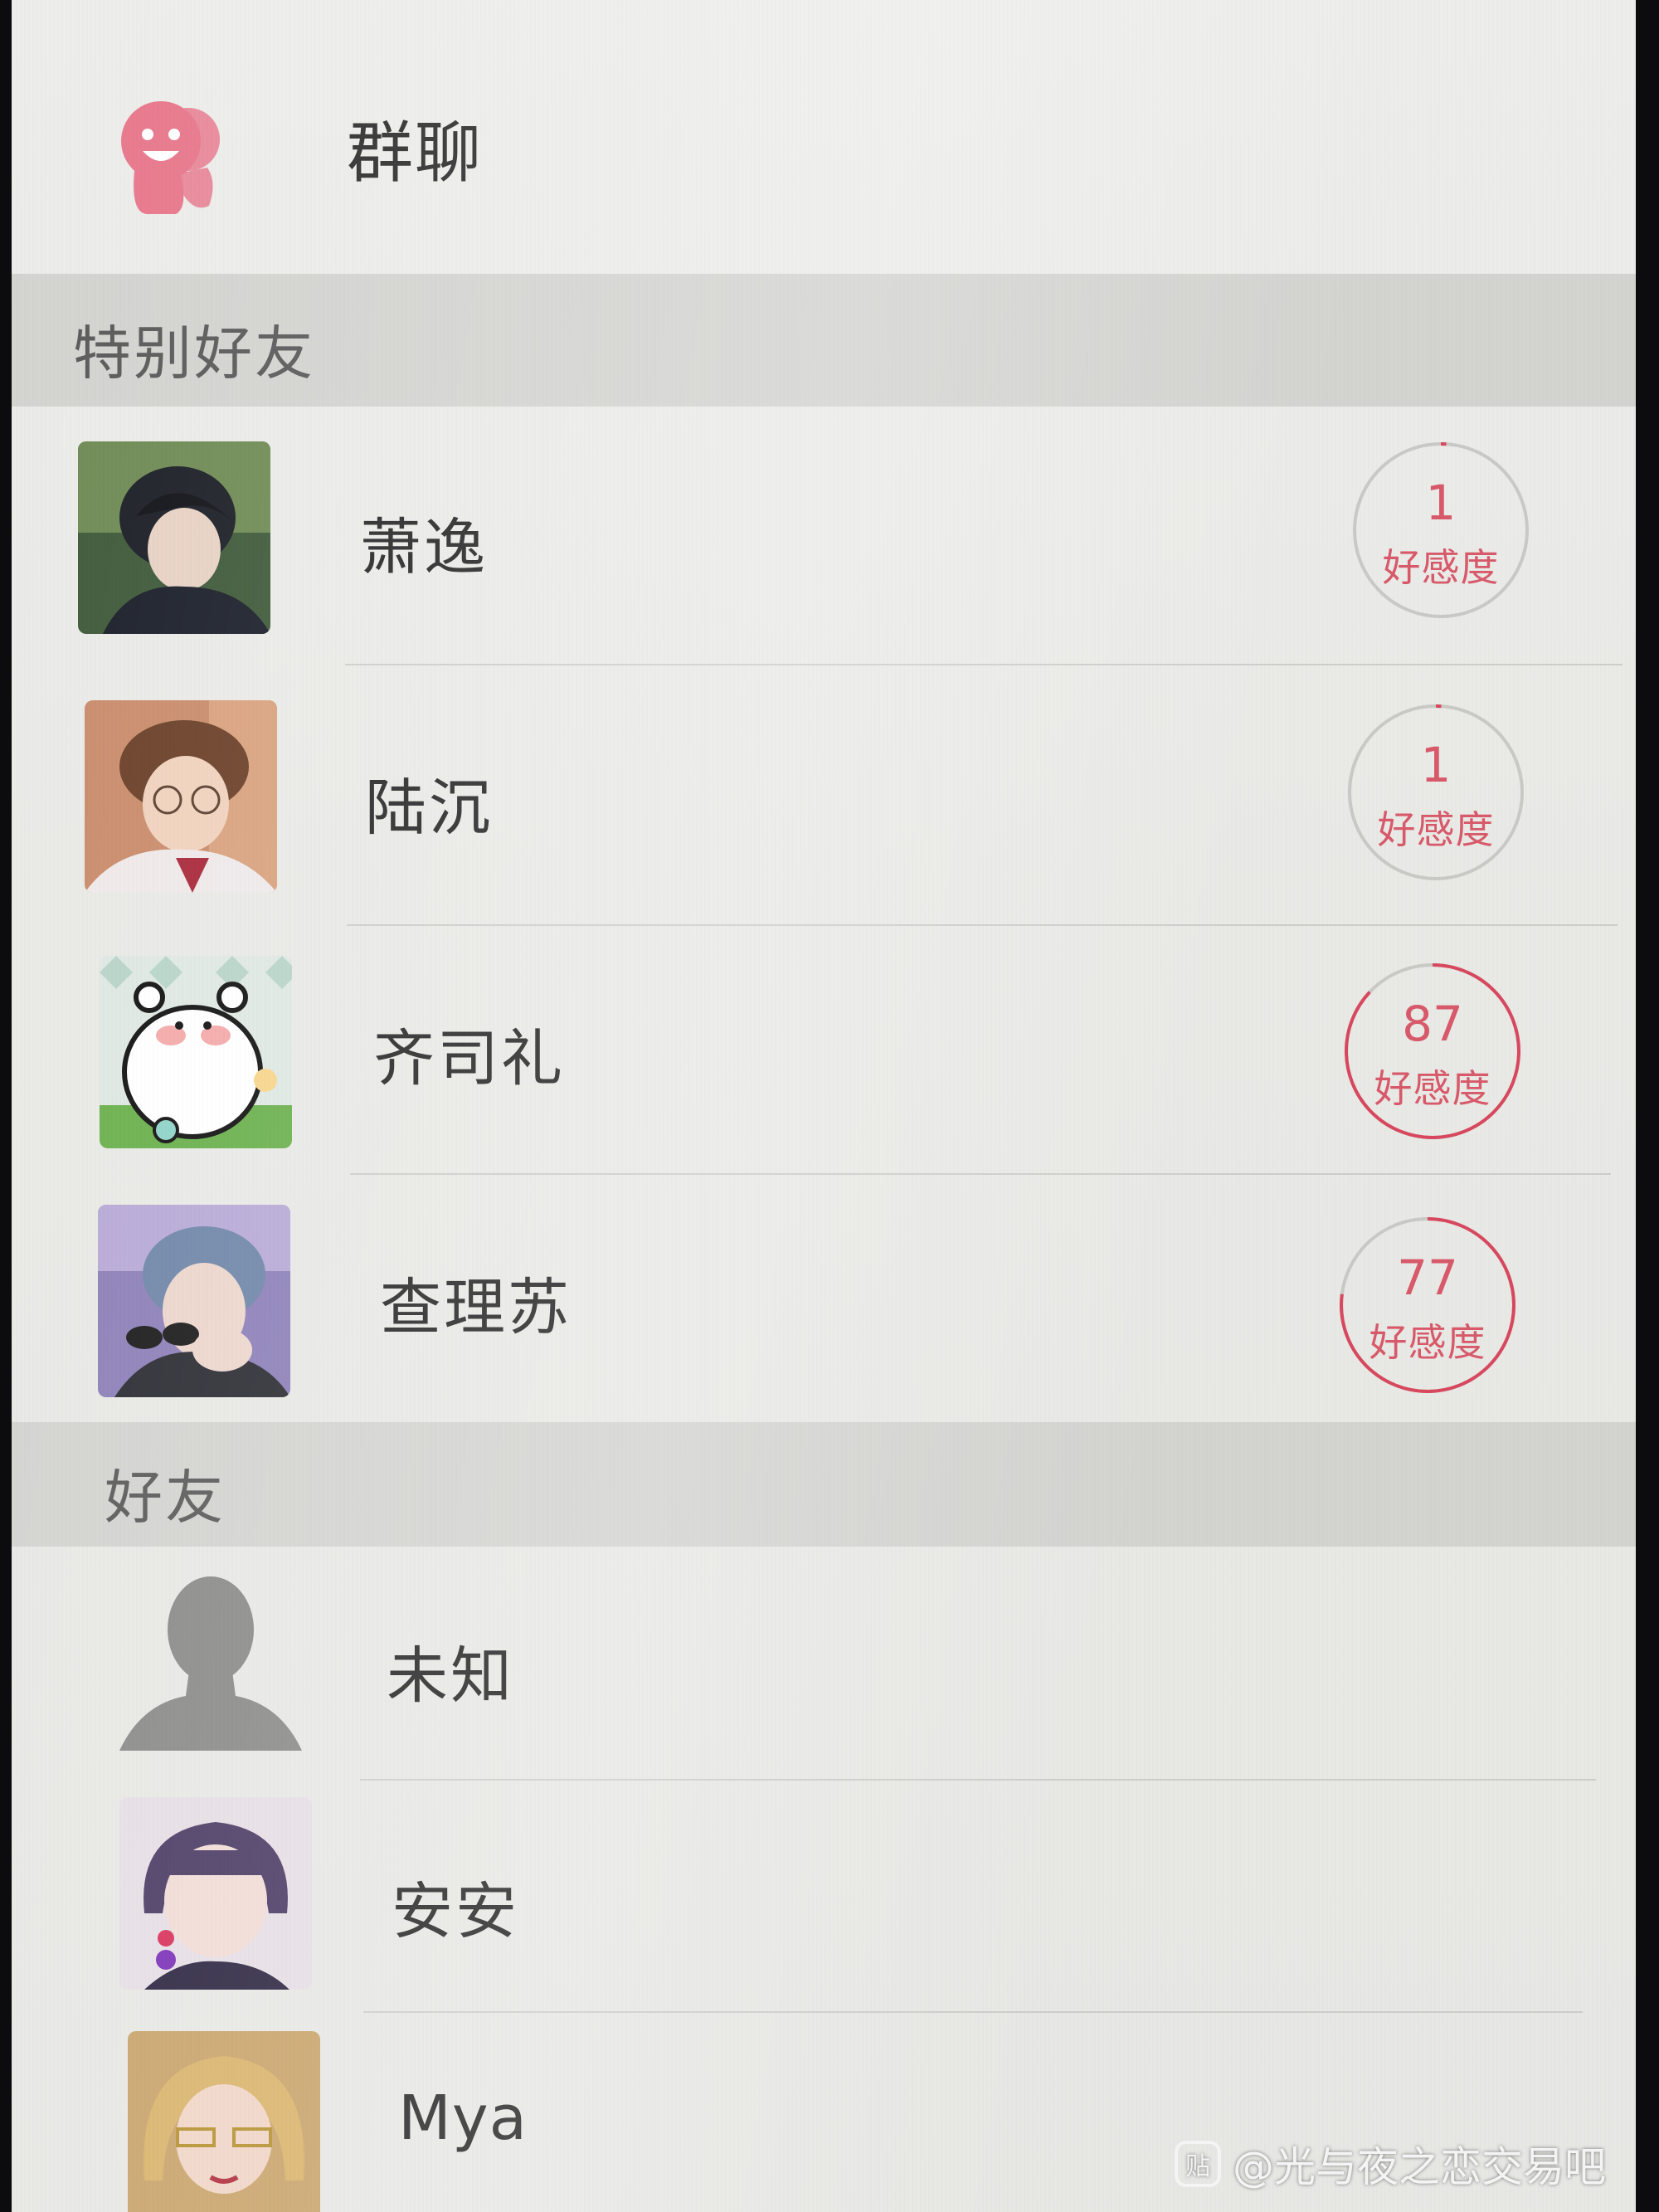 This screenshot has width=1659, height=2212. Describe the element at coordinates (170, 158) in the screenshot. I see `group-chat-icon` at that location.